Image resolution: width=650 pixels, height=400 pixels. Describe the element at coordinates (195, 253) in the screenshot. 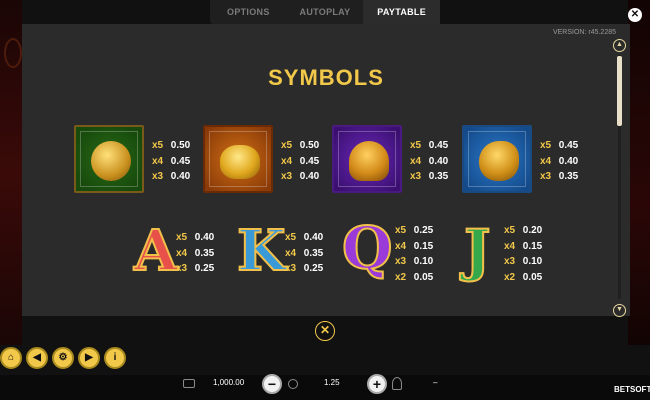

I see `letter-a-payouts: x5 0.40 x4 0.35 x3 0.25` at that location.